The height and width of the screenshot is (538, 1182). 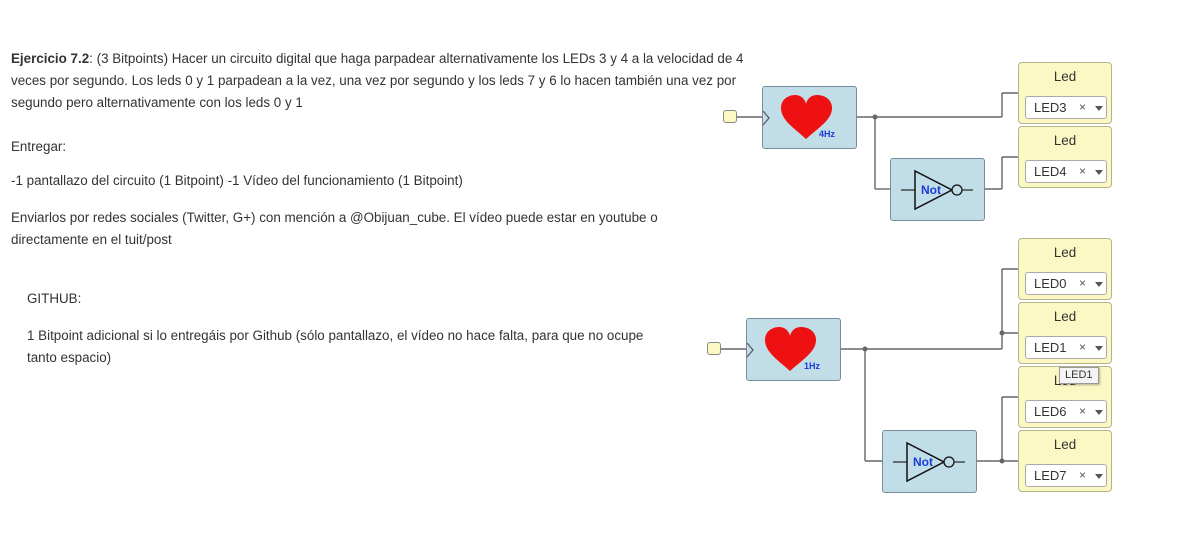 What do you see at coordinates (827, 134) in the screenshot?
I see `clock-frequency-label: 4Hz` at bounding box center [827, 134].